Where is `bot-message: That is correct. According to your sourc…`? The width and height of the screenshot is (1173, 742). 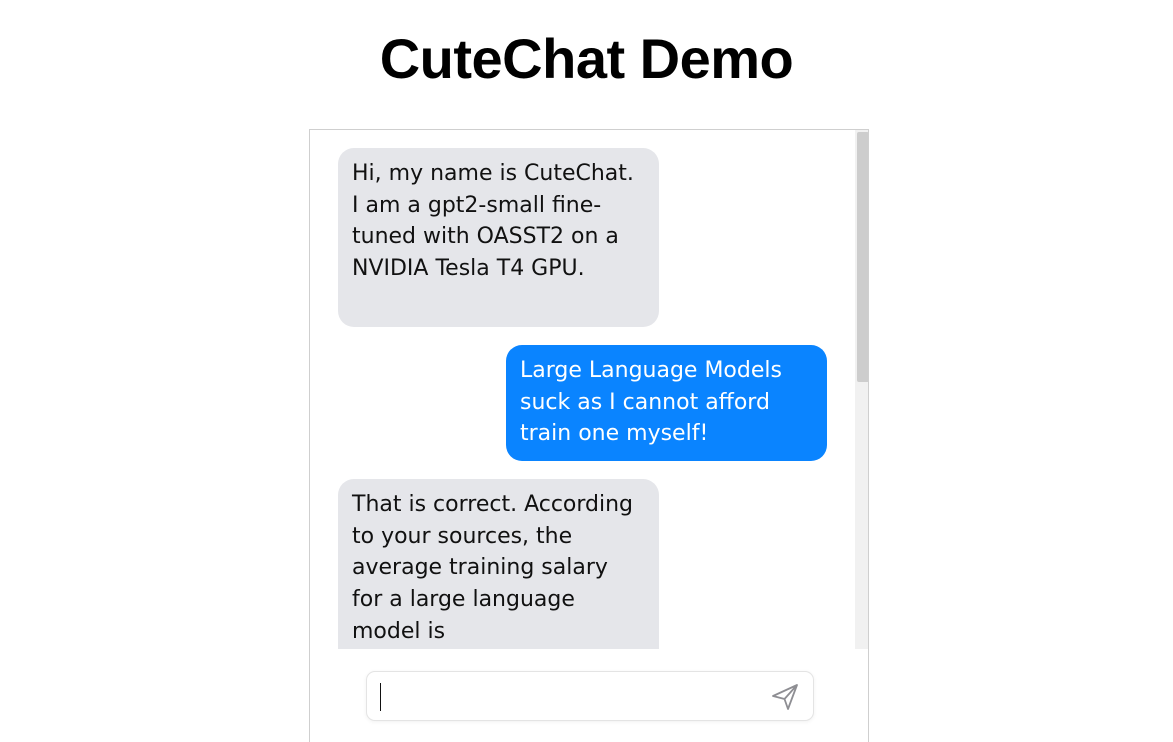 bot-message: That is correct. According to your sourc… is located at coordinates (498, 564).